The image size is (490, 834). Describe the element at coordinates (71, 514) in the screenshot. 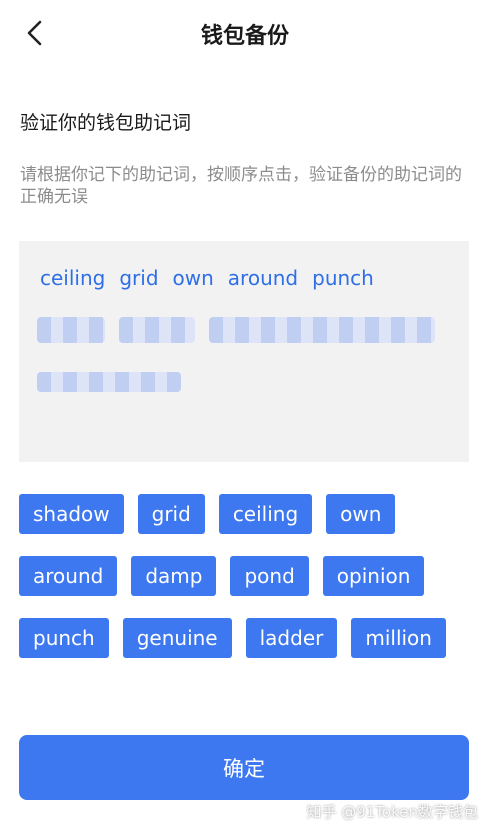

I see `word-chip: shadow` at that location.